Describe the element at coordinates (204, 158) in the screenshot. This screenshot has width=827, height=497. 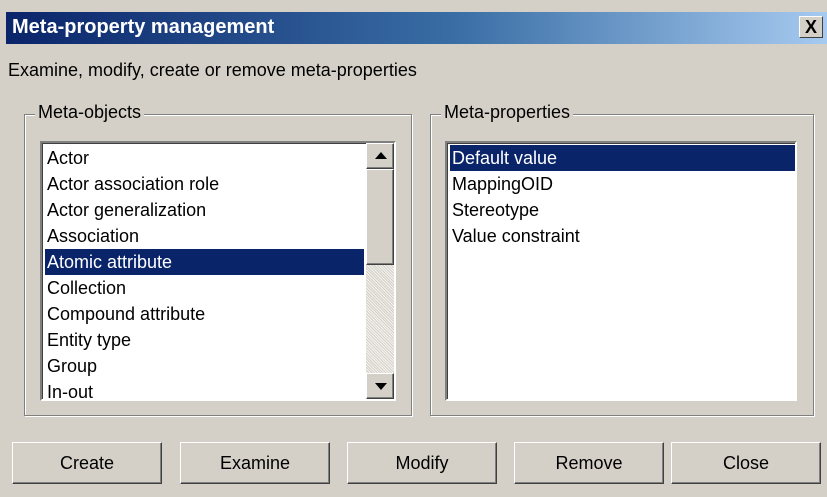
I see `meta-object-item: Actor` at that location.